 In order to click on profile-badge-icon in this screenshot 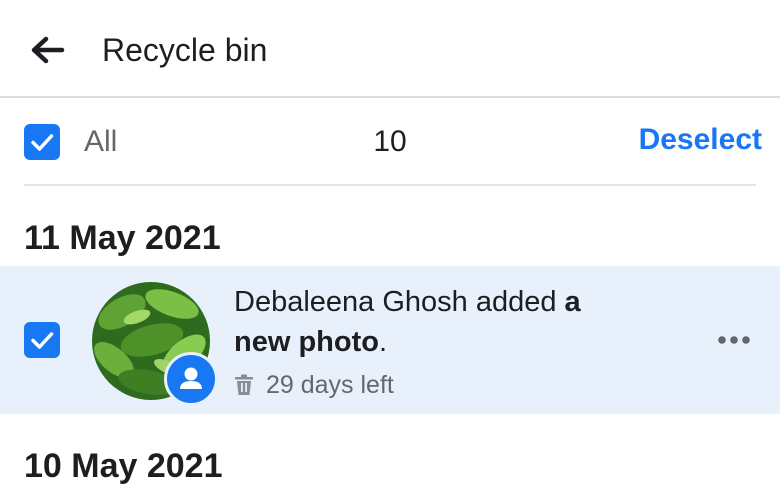, I will do `click(191, 378)`.